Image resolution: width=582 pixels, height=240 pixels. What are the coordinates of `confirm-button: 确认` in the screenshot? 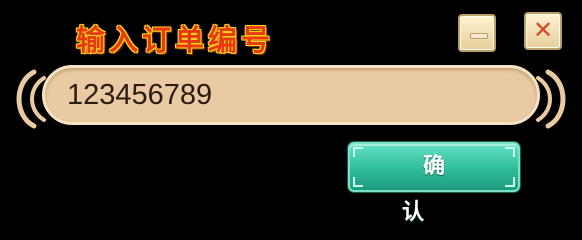 It's located at (434, 183).